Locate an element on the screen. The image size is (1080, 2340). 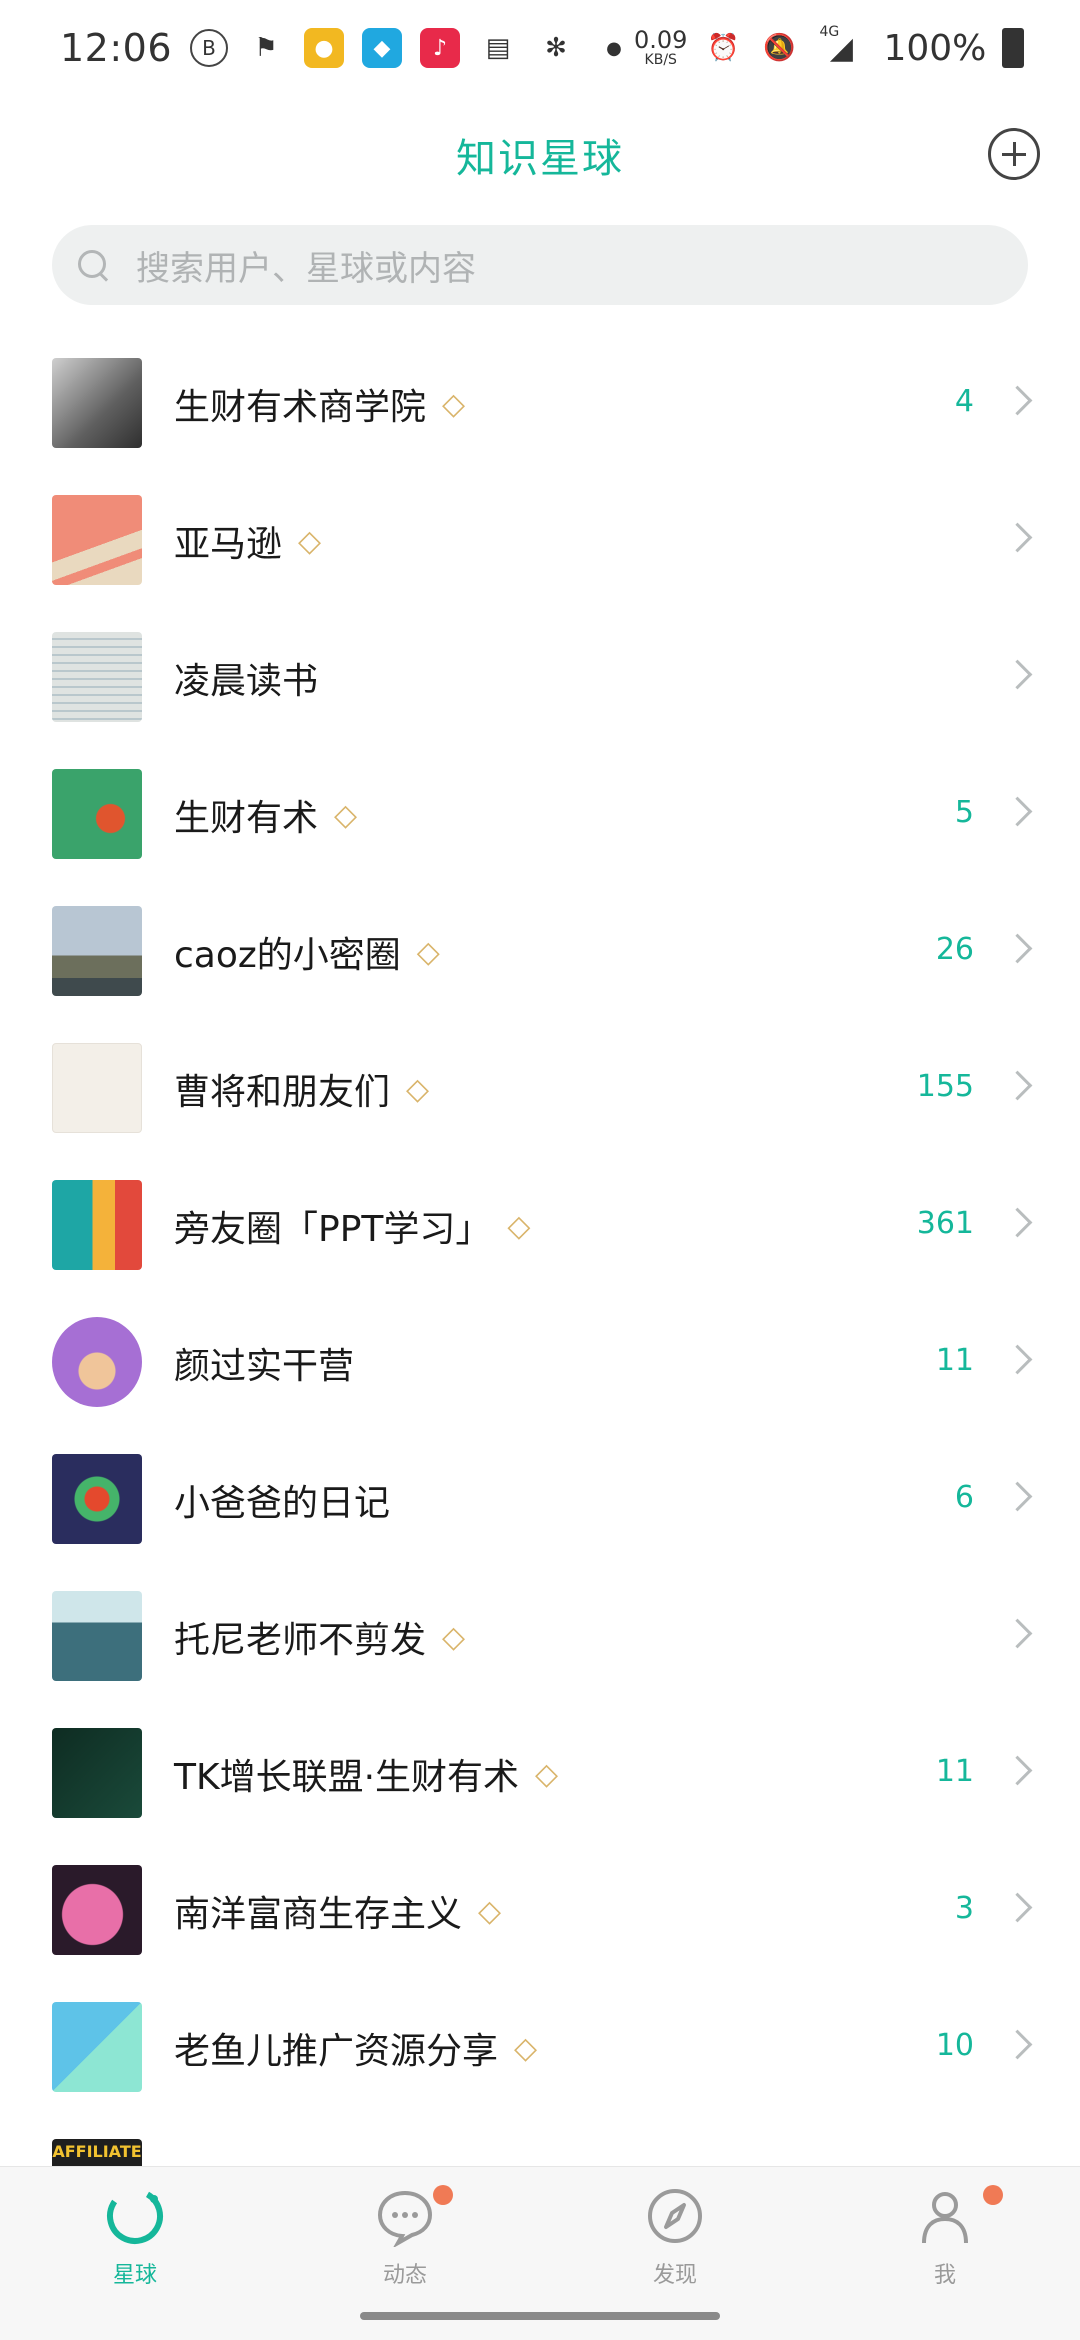
list-item: 凌晨读书 is located at coordinates (540, 698).